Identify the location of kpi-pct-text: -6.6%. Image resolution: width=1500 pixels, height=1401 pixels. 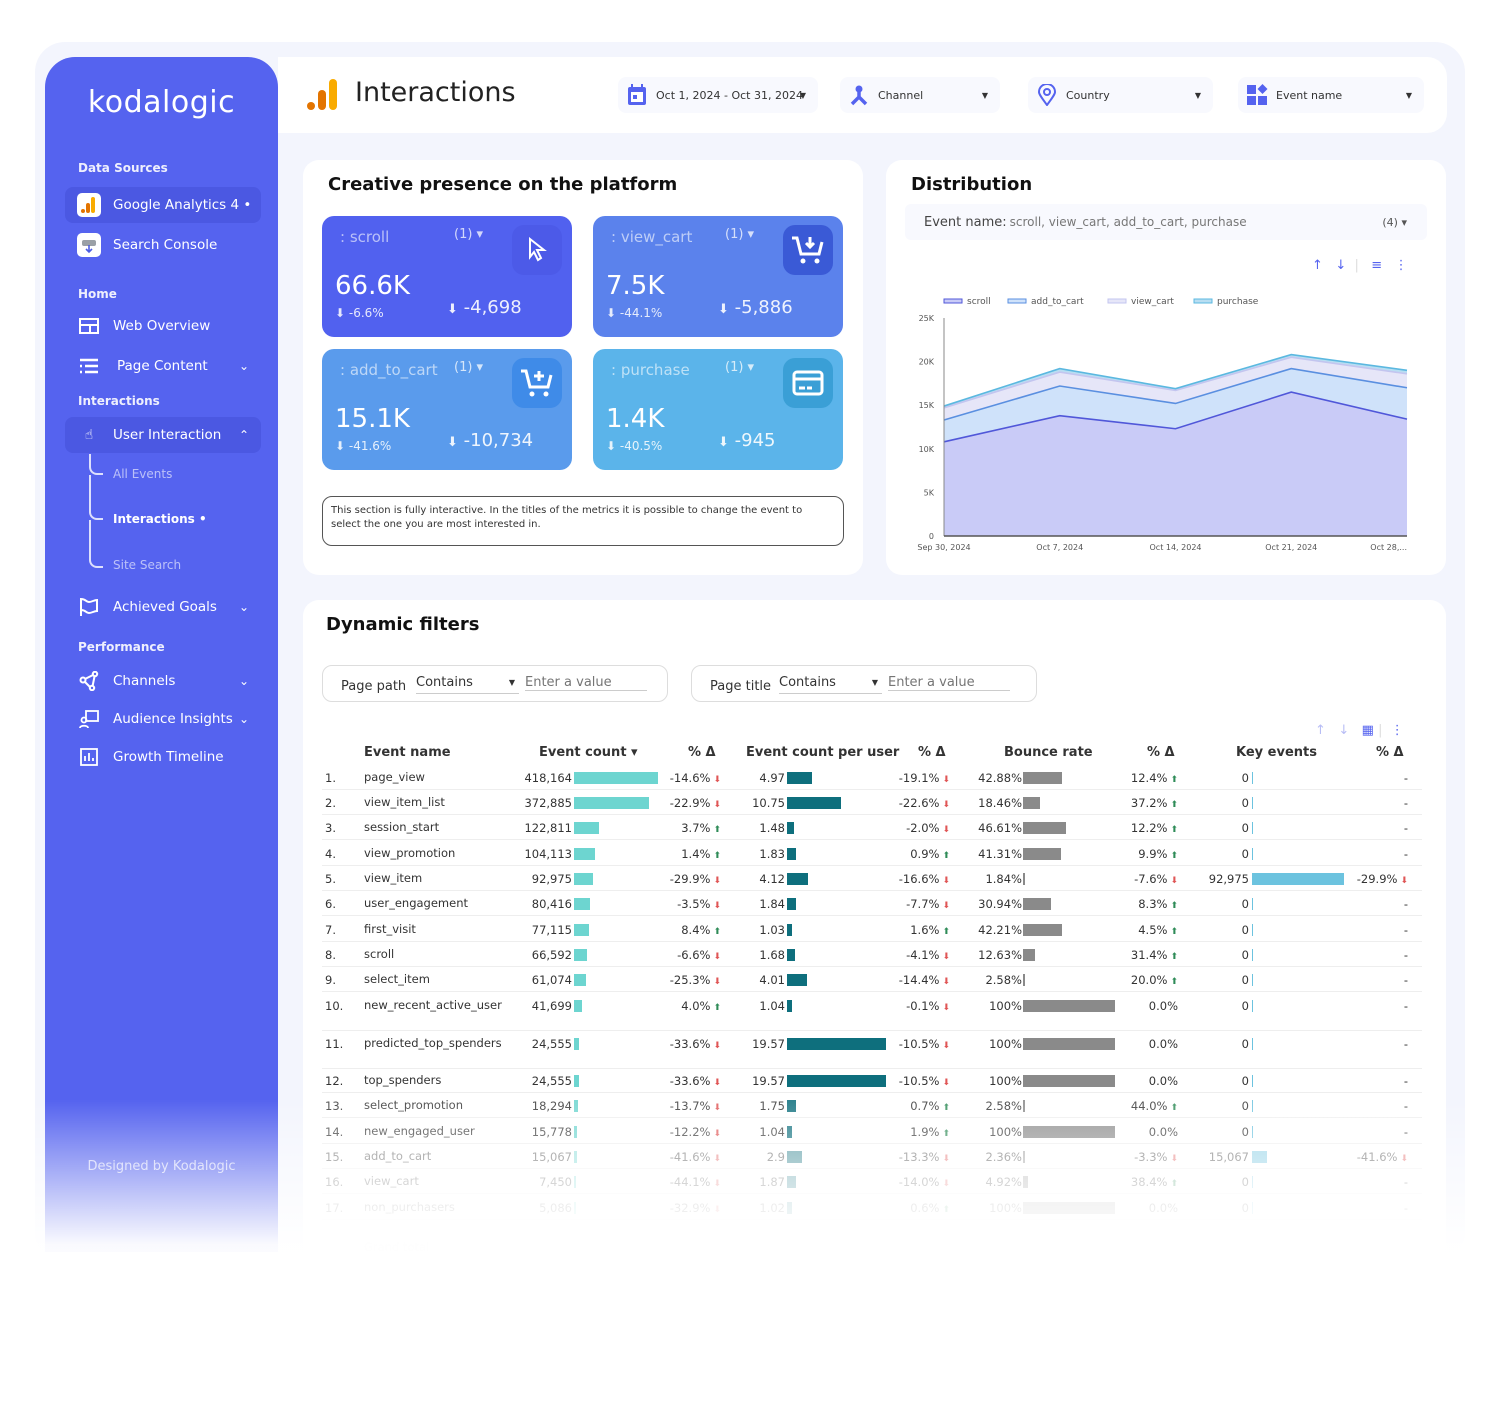
(366, 313).